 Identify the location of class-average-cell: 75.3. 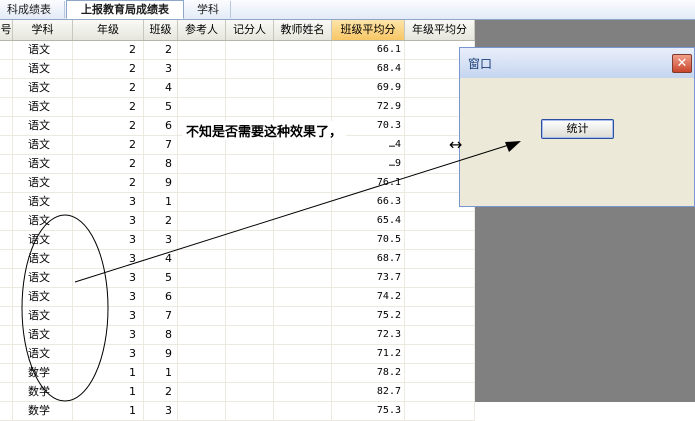
(368, 411).